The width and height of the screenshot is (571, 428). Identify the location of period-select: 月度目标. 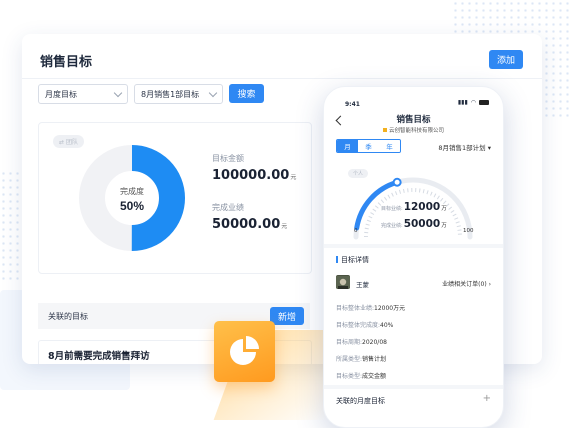
(83, 94).